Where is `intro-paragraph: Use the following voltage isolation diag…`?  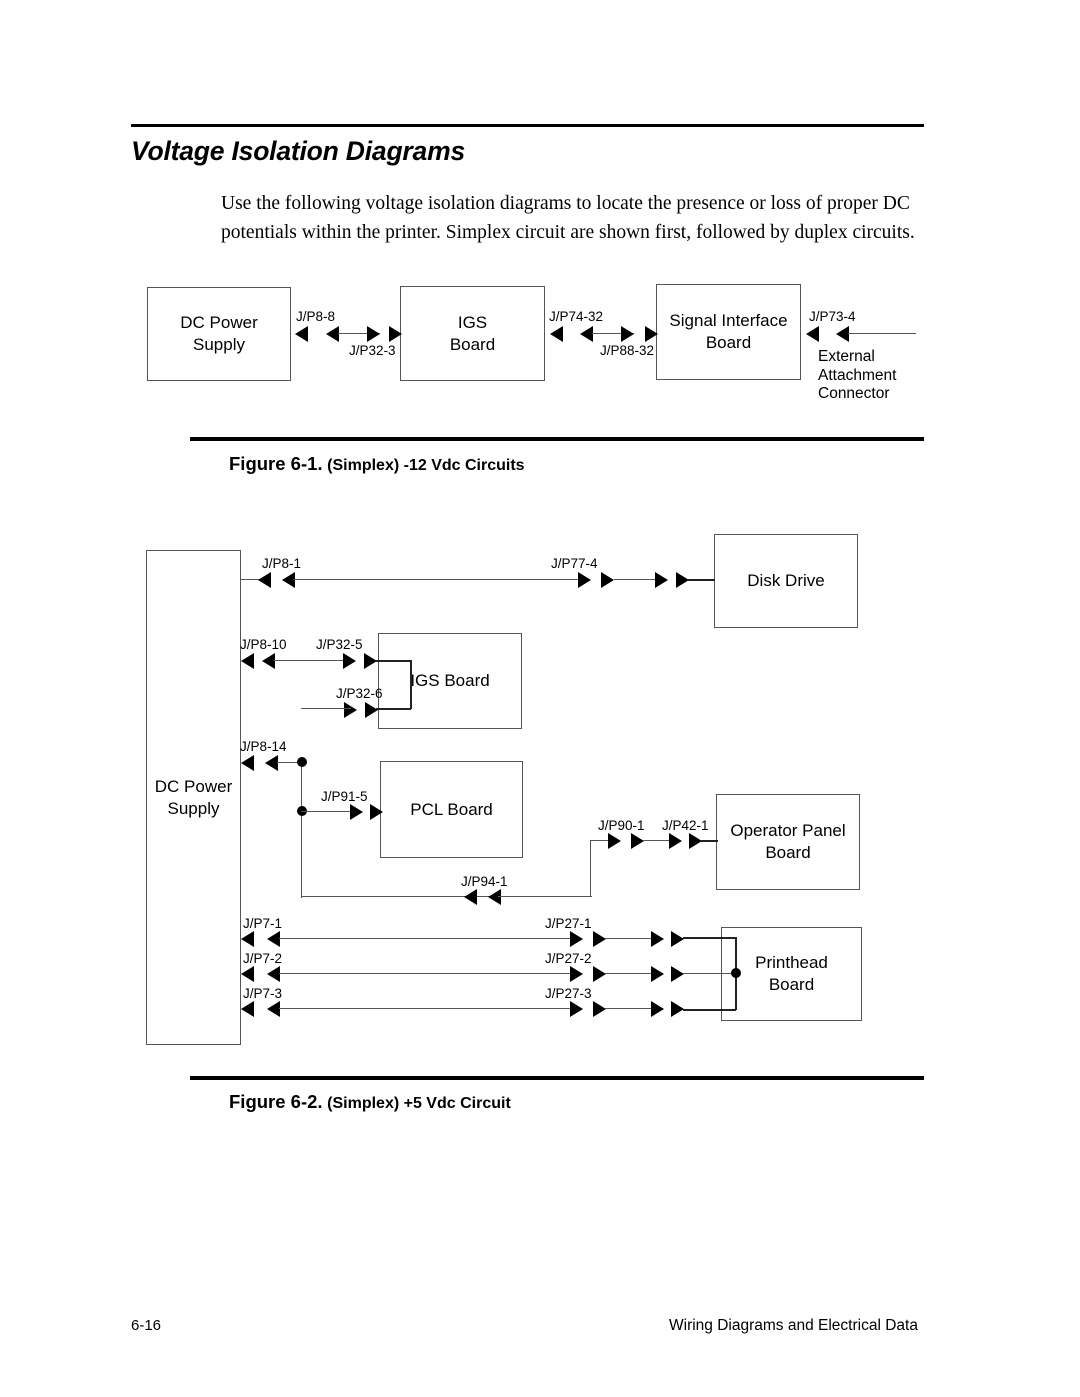 intro-paragraph: Use the following voltage isolation diag… is located at coordinates (568, 218).